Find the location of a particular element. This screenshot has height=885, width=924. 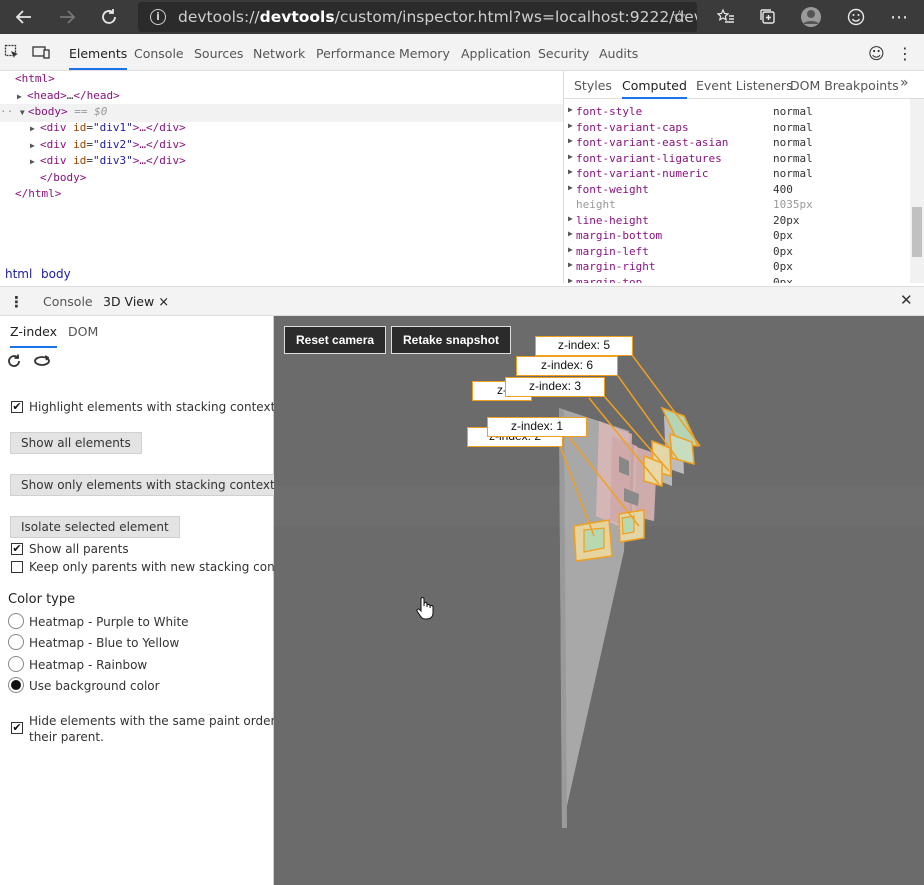

computed-property-row: ▶ font-style normal is located at coordinates (738, 112).